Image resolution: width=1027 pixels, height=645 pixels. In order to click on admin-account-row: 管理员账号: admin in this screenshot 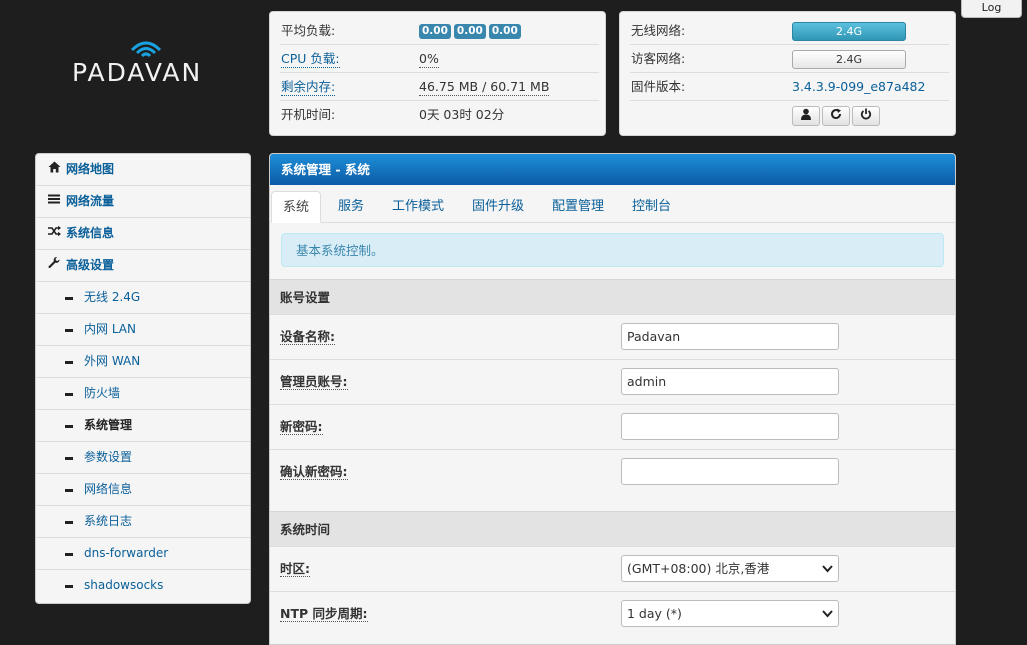, I will do `click(612, 382)`.